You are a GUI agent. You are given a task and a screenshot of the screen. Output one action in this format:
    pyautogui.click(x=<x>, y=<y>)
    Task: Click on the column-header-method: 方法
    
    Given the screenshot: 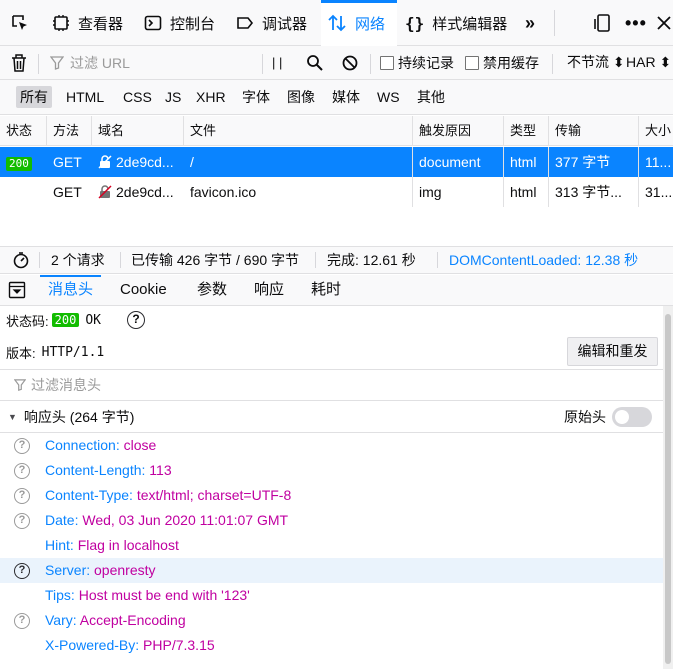 What is the action you would take?
    pyautogui.click(x=69, y=131)
    